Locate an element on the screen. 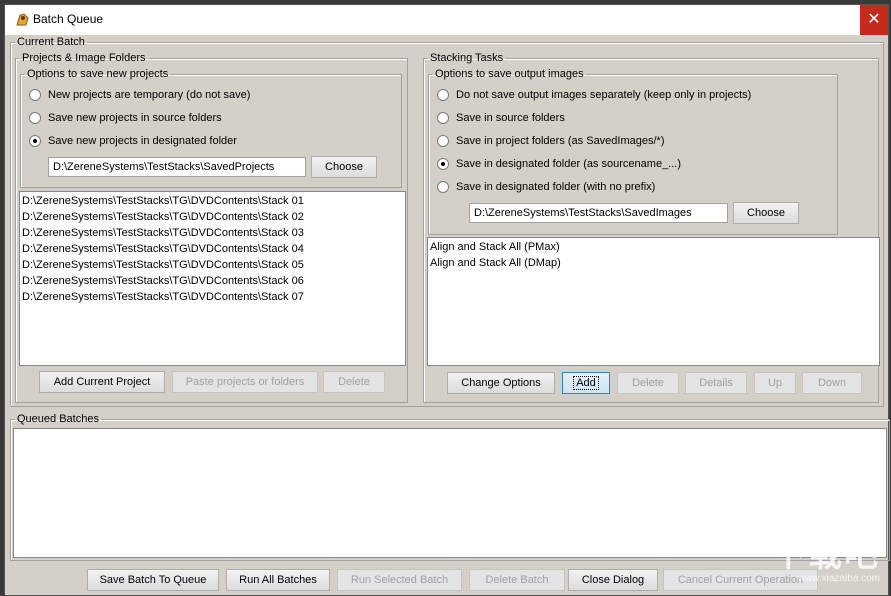 Image resolution: width=891 pixels, height=596 pixels. save-batch-button: Save Batch To Queue is located at coordinates (153, 580).